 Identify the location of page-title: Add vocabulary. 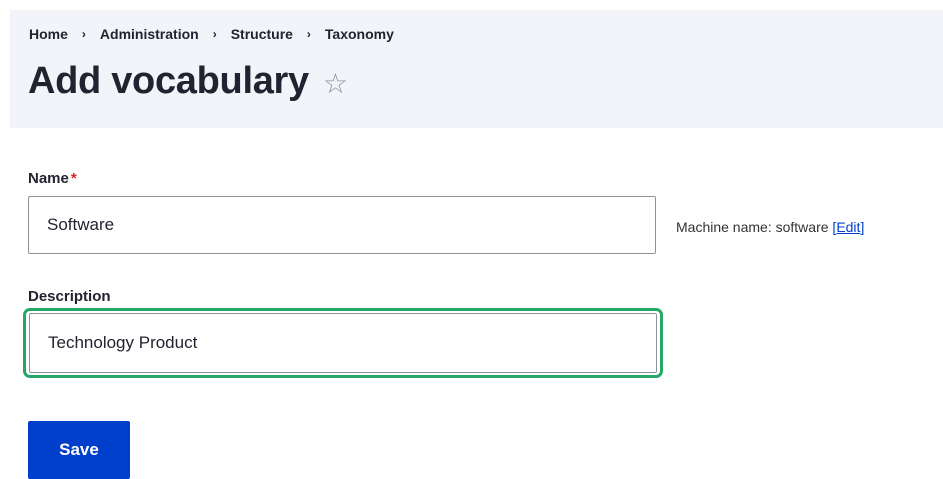
(168, 81).